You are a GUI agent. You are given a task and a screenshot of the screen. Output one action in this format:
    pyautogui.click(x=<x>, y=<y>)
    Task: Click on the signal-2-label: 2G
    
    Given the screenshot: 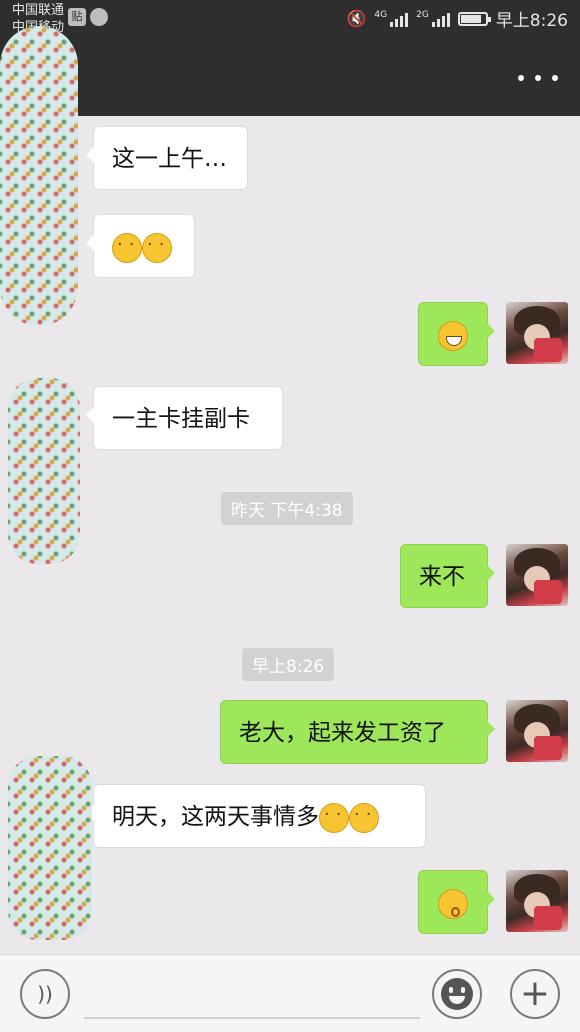 What is the action you would take?
    pyautogui.click(x=422, y=14)
    